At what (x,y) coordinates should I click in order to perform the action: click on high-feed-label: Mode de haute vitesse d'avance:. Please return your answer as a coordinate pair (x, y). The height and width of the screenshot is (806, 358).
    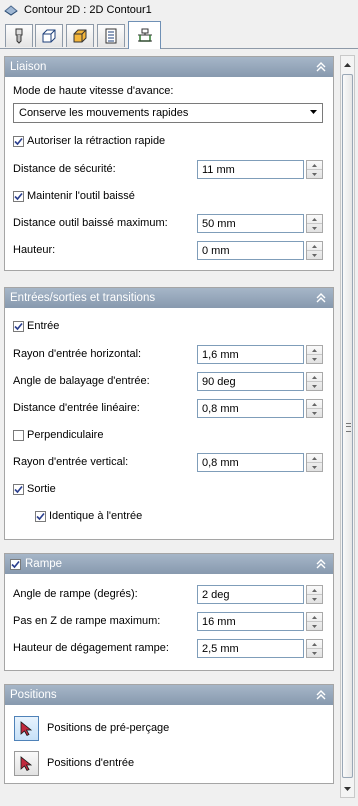
    Looking at the image, I should click on (93, 91).